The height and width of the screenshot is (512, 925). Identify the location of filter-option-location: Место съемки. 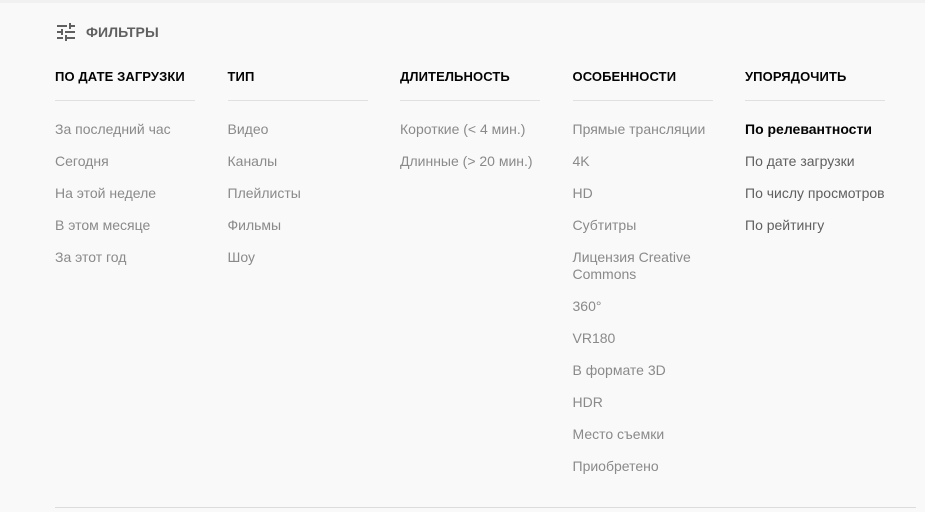
(643, 434).